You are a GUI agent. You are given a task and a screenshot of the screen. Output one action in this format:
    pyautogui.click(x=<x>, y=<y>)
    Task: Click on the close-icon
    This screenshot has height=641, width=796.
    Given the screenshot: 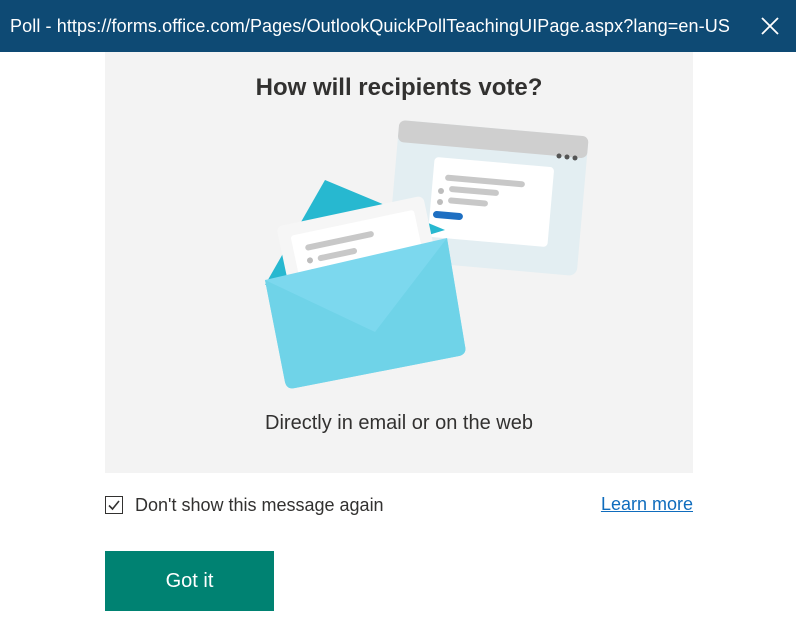 What is the action you would take?
    pyautogui.click(x=770, y=26)
    